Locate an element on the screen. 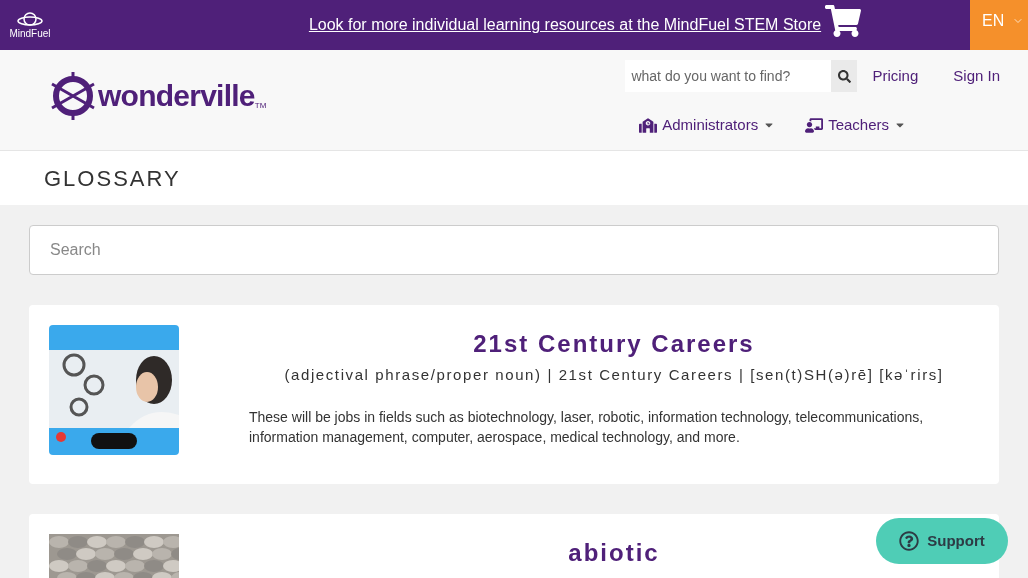 The width and height of the screenshot is (1028, 578). nav-dropdown: Teachers is located at coordinates (855, 125).